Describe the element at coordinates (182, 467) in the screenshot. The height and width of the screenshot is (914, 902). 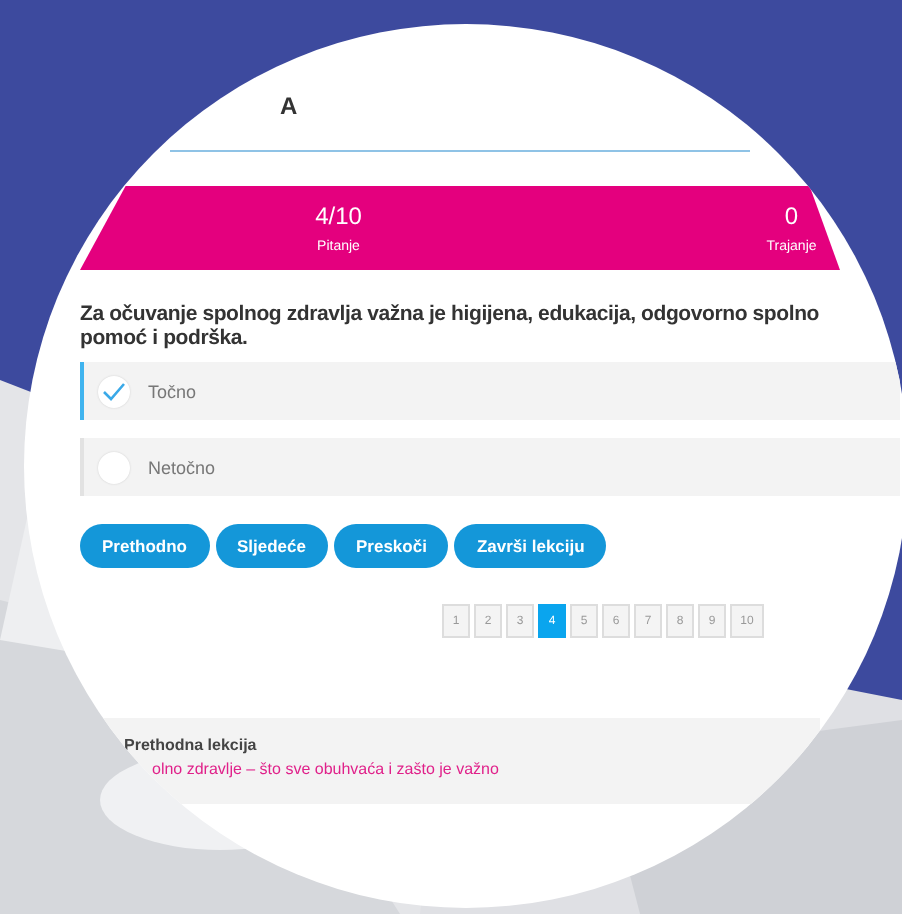
I see `option-label: Netočno` at that location.